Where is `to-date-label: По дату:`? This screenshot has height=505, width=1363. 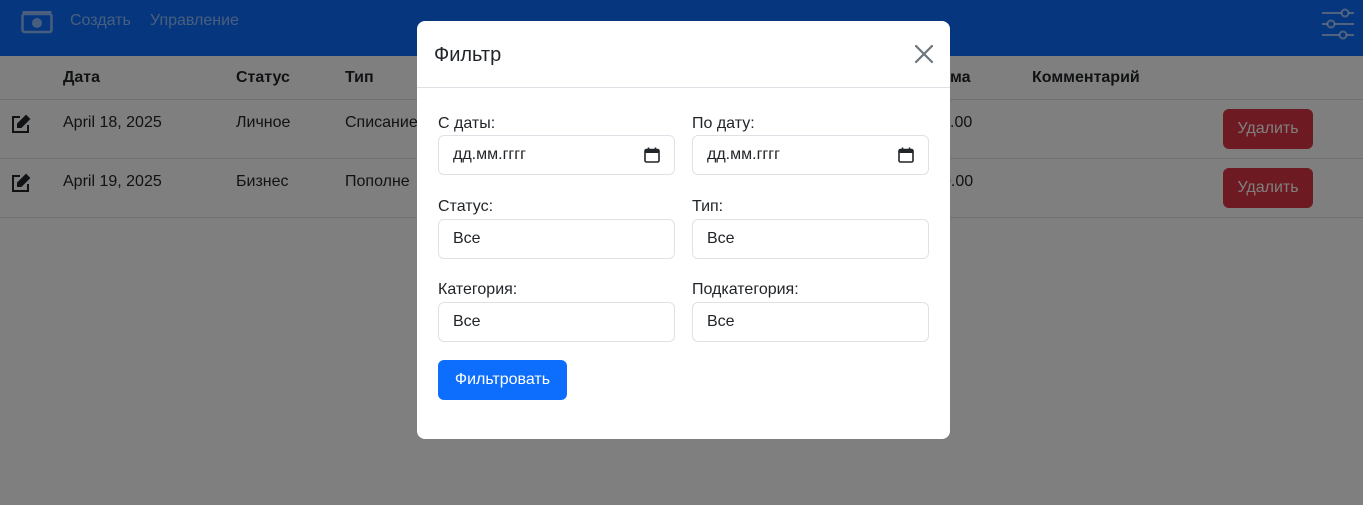 to-date-label: По дату: is located at coordinates (723, 123).